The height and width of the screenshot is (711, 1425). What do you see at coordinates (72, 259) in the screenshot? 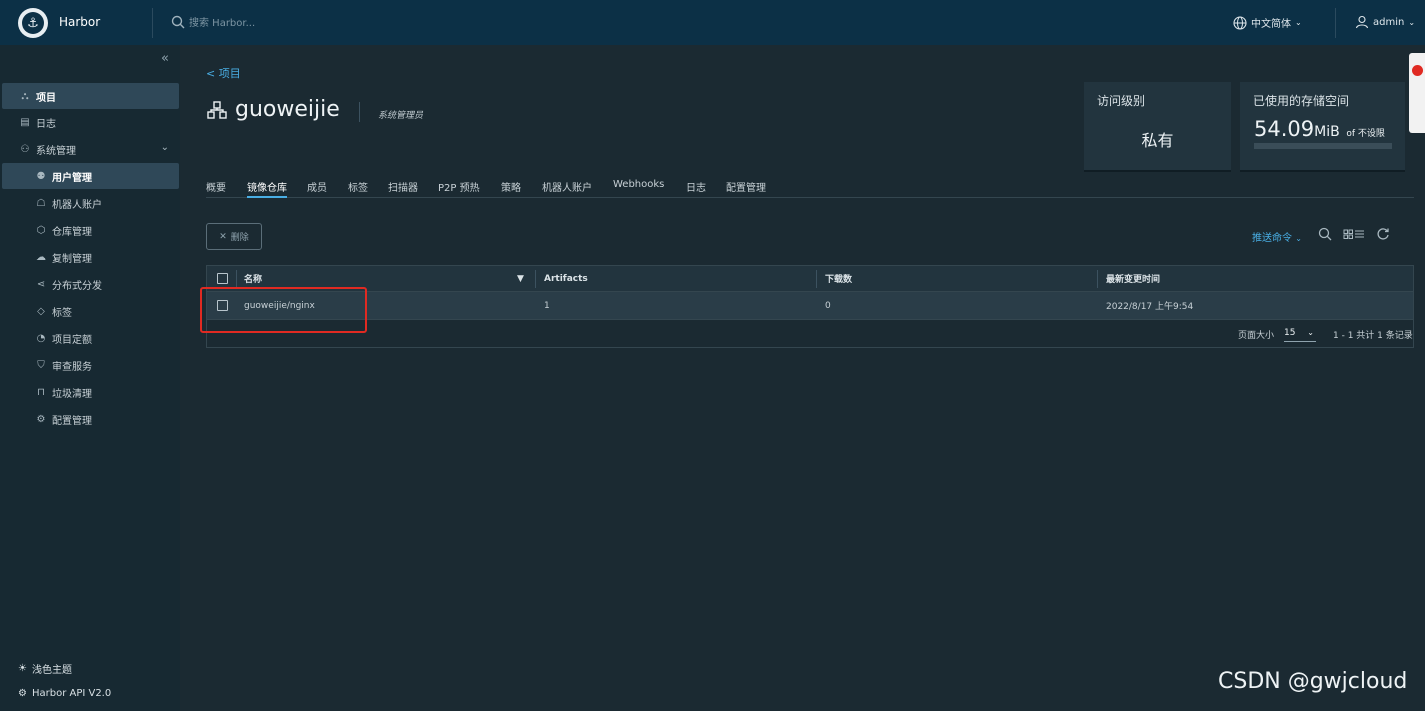
I see `sidebar-item-label: 复制管理` at bounding box center [72, 259].